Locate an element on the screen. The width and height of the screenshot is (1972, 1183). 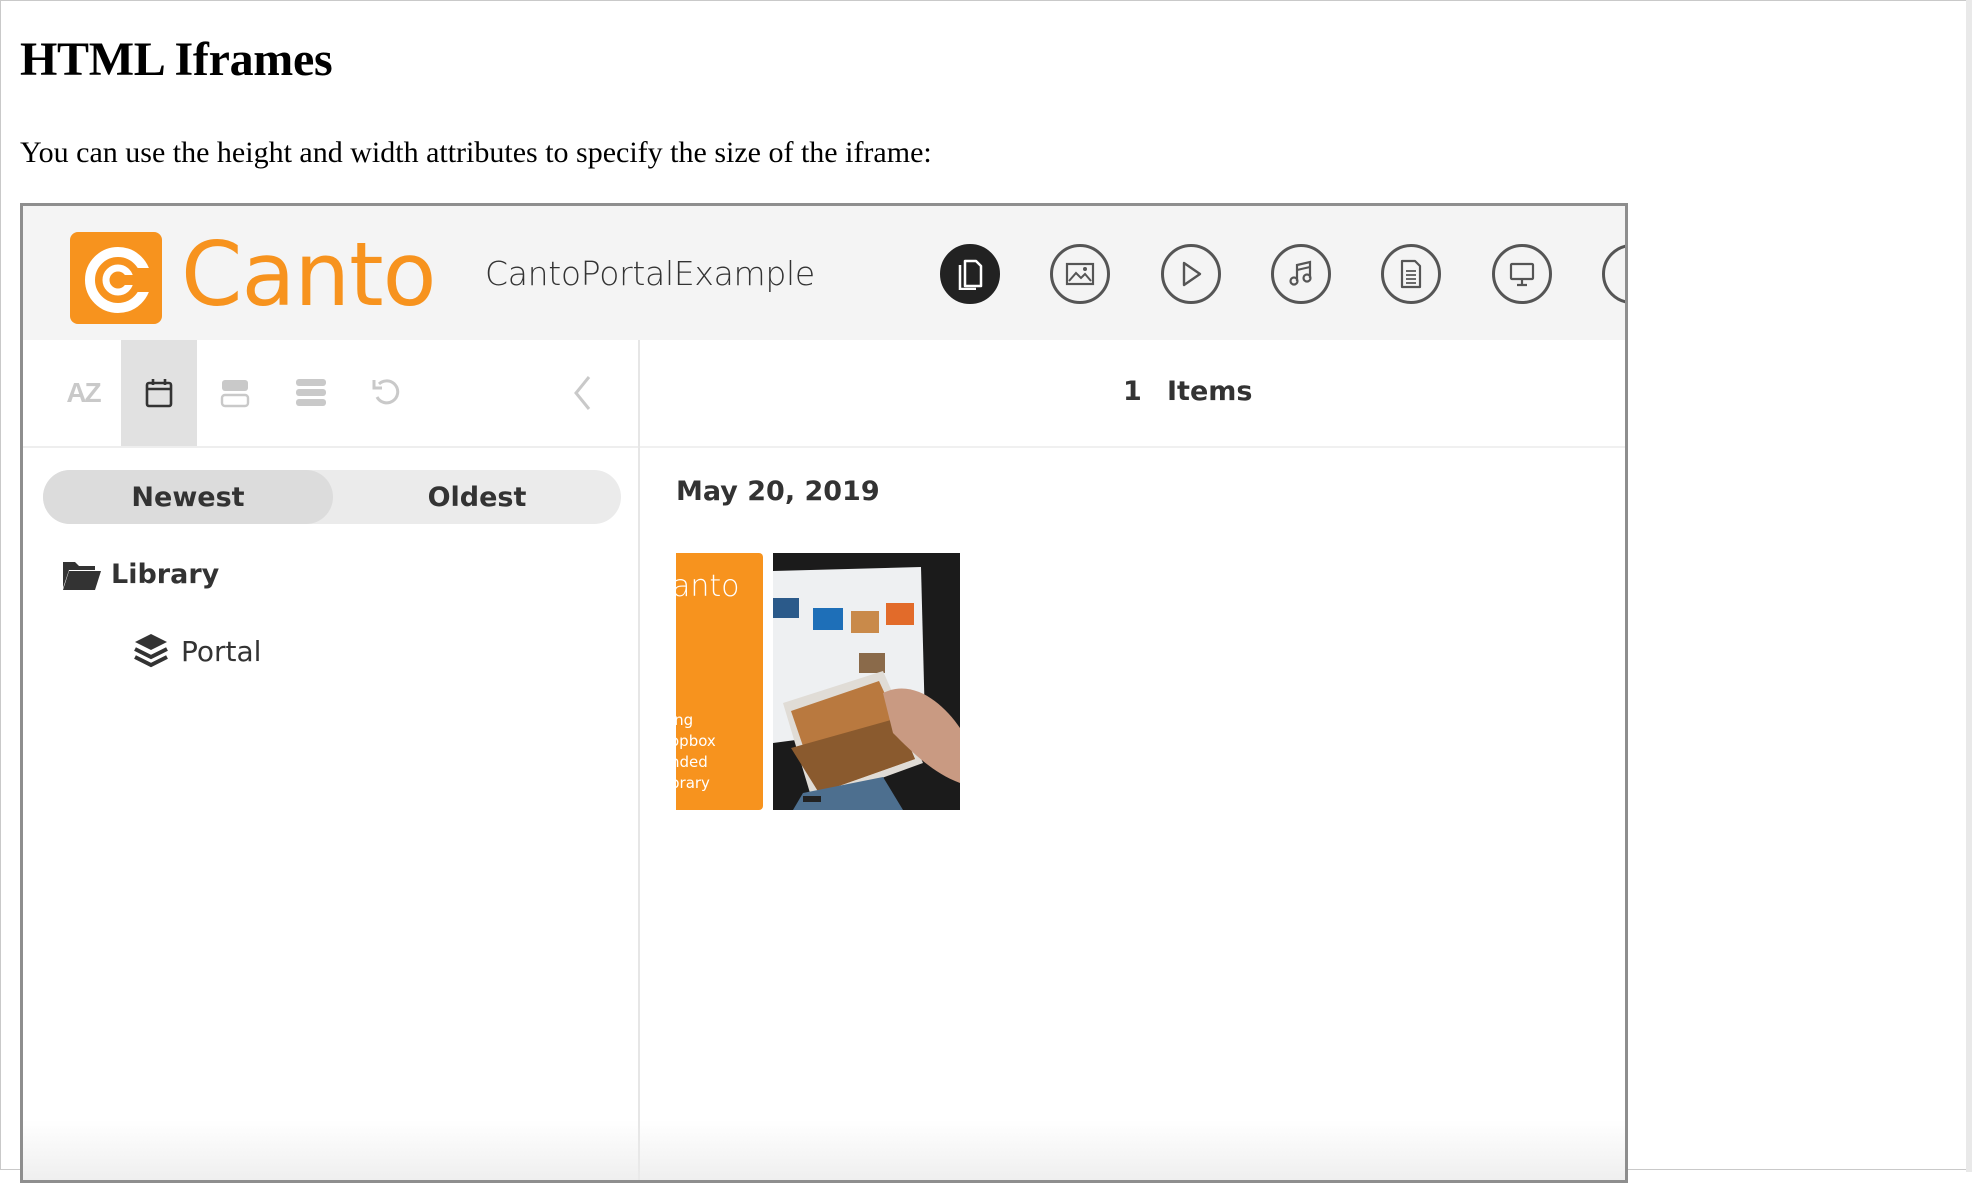
items-summary-bar: 1 Items is located at coordinates (1132, 394).